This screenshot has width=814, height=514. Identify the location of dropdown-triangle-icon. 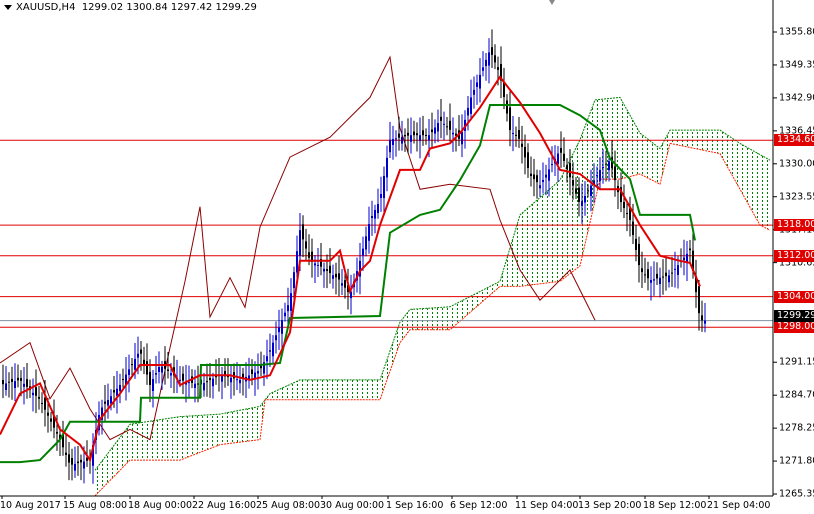
(8, 7).